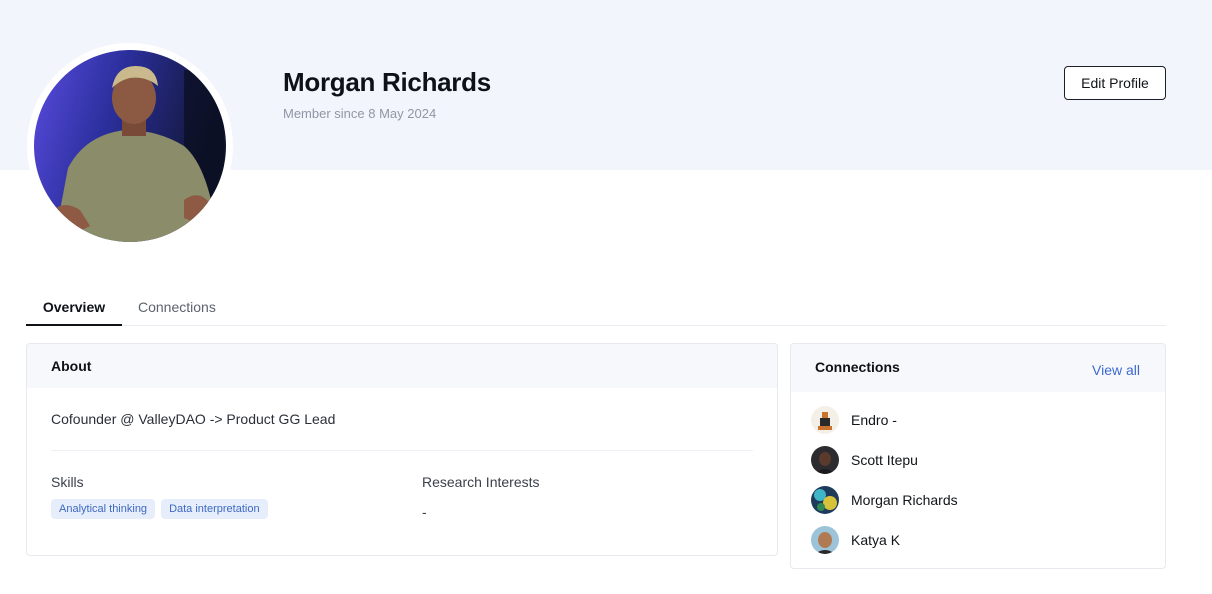  What do you see at coordinates (67, 482) in the screenshot?
I see `skills-label: Skills` at bounding box center [67, 482].